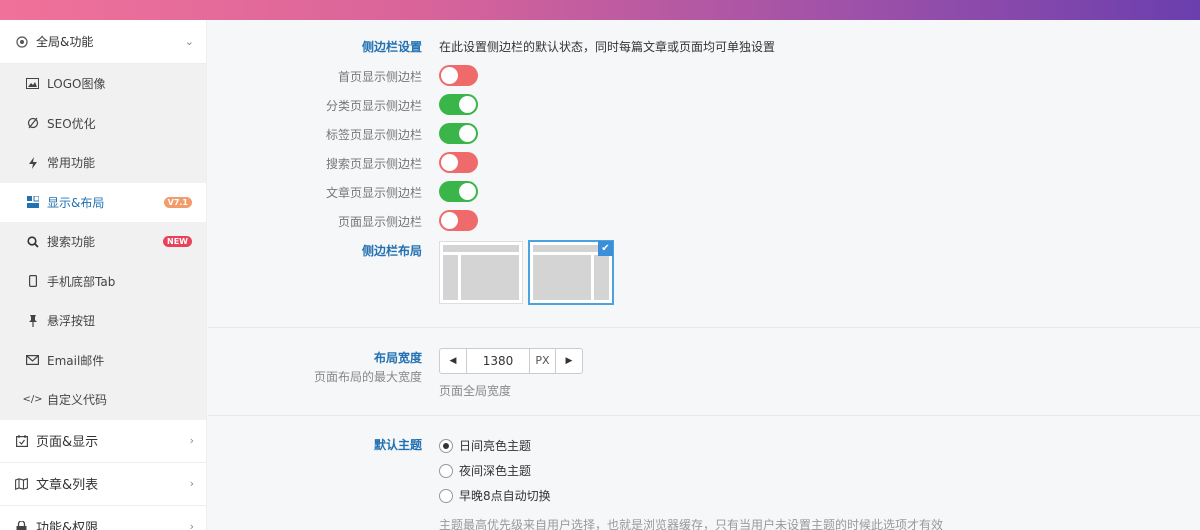 The height and width of the screenshot is (530, 1200). What do you see at coordinates (498, 361) in the screenshot?
I see `width-value-input: 1380` at bounding box center [498, 361].